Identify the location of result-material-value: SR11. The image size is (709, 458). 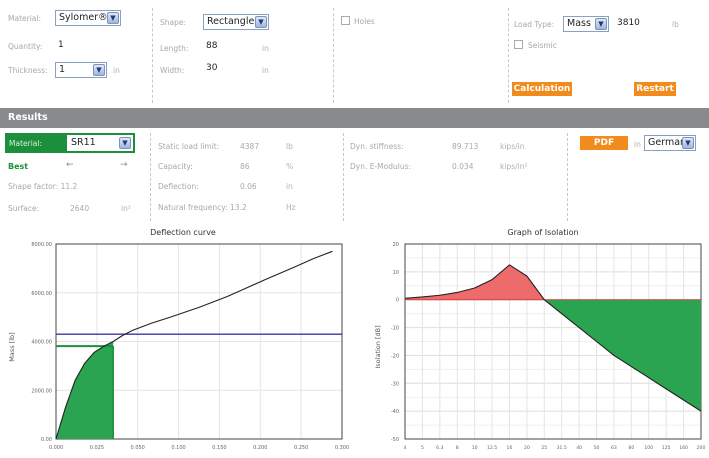
(83, 142).